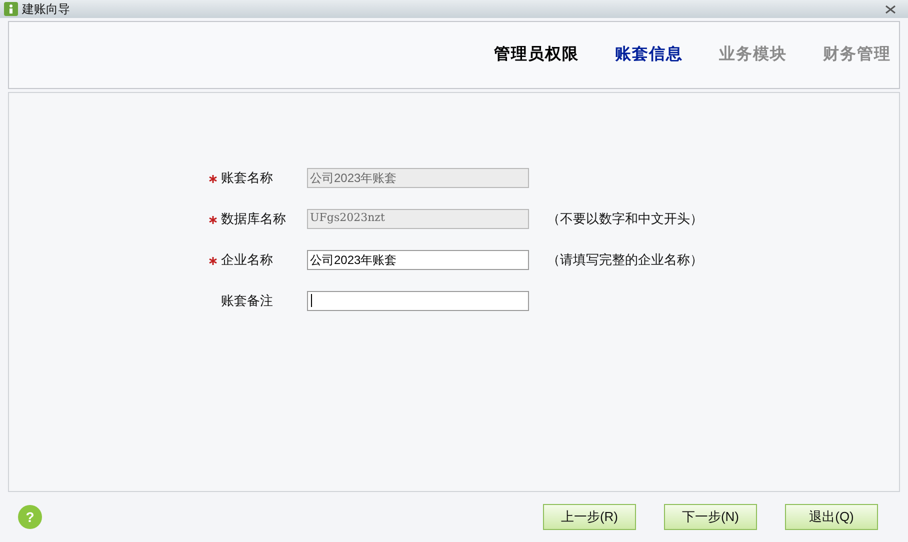  Describe the element at coordinates (831, 517) in the screenshot. I see `wizard-button: 退出(Q)` at that location.